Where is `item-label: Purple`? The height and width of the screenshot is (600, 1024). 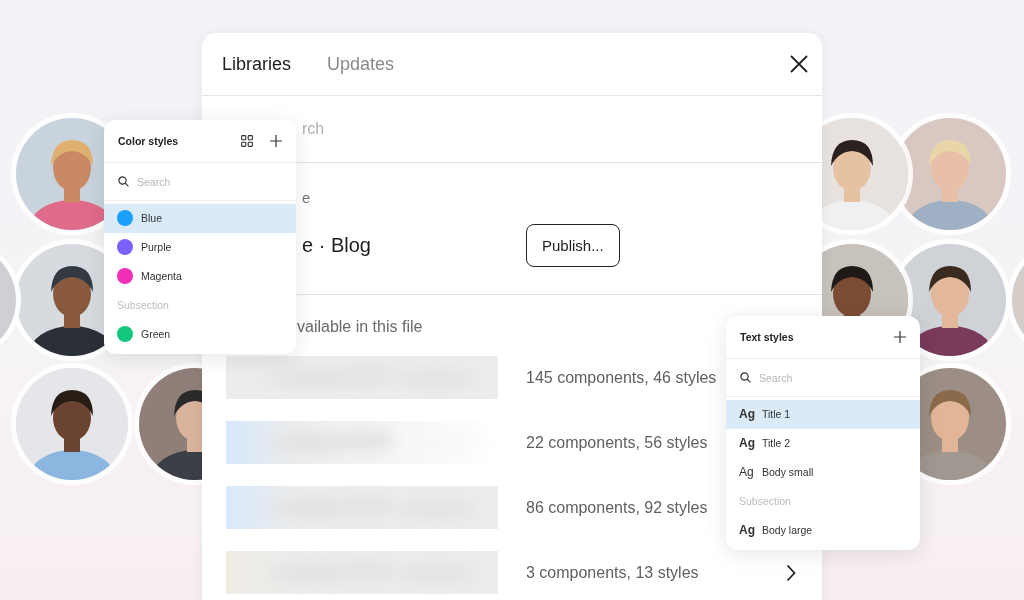
item-label: Purple is located at coordinates (156, 247).